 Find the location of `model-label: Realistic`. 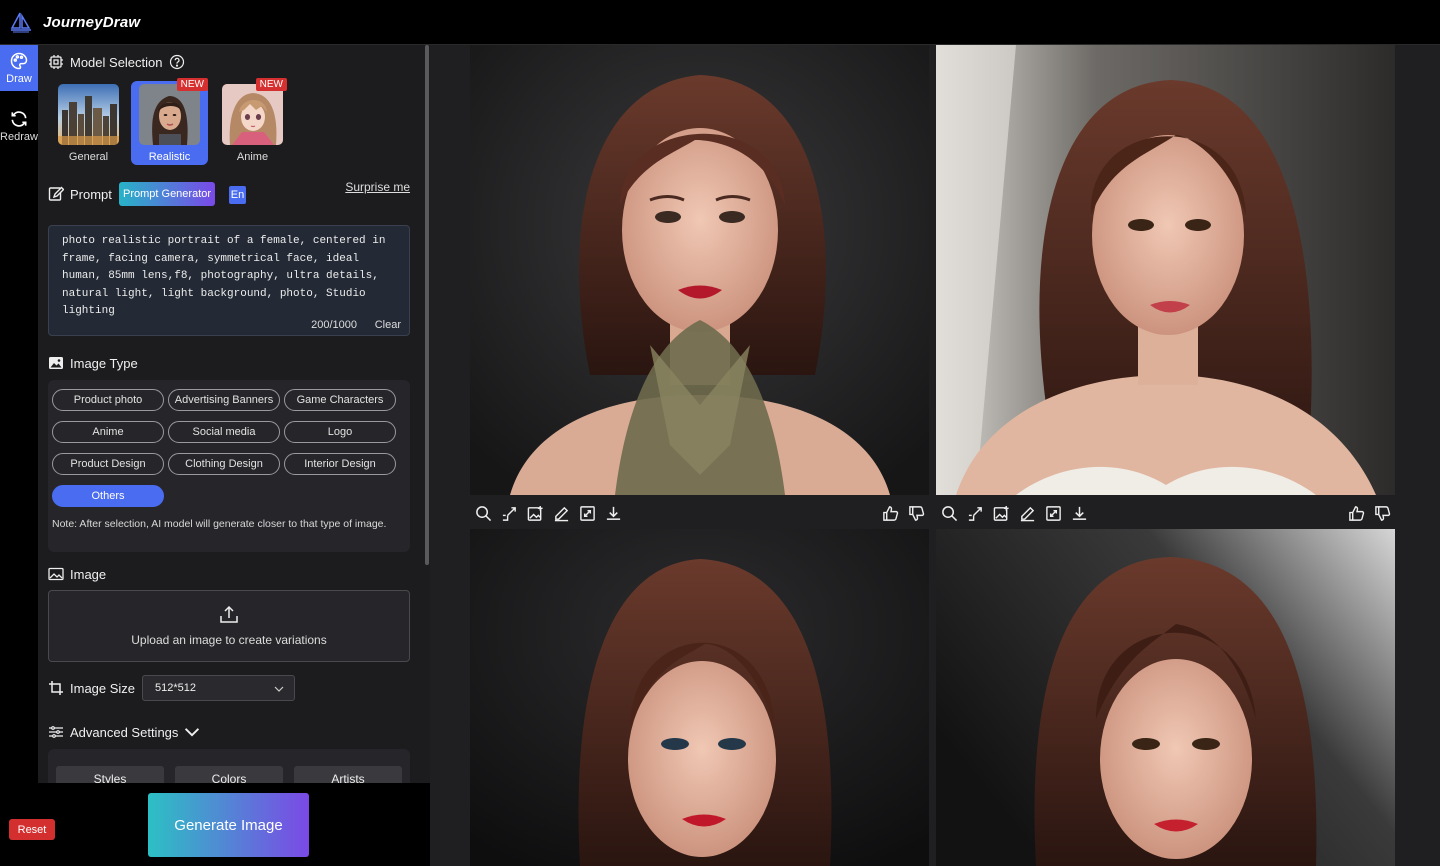

model-label: Realistic is located at coordinates (169, 157).